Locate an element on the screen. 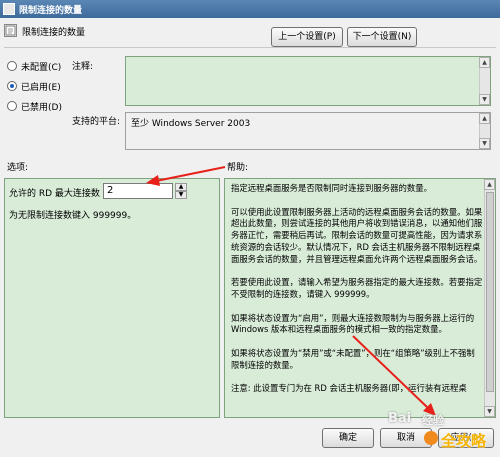 This screenshot has width=500, height=457. watermark-jingyan: 经验 is located at coordinates (433, 420).